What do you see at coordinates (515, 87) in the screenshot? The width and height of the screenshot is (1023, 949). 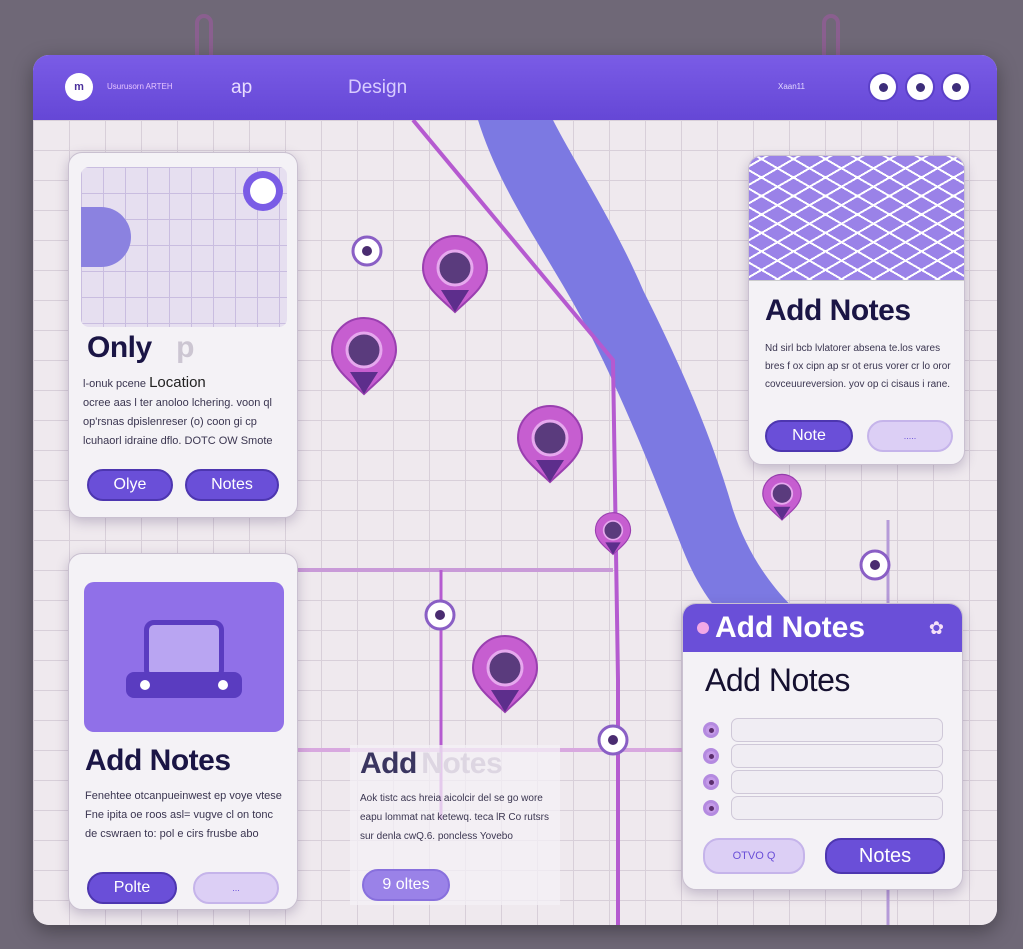 I see `header-bar: m Usurusorn ARTEH ap Design Xaan11` at bounding box center [515, 87].